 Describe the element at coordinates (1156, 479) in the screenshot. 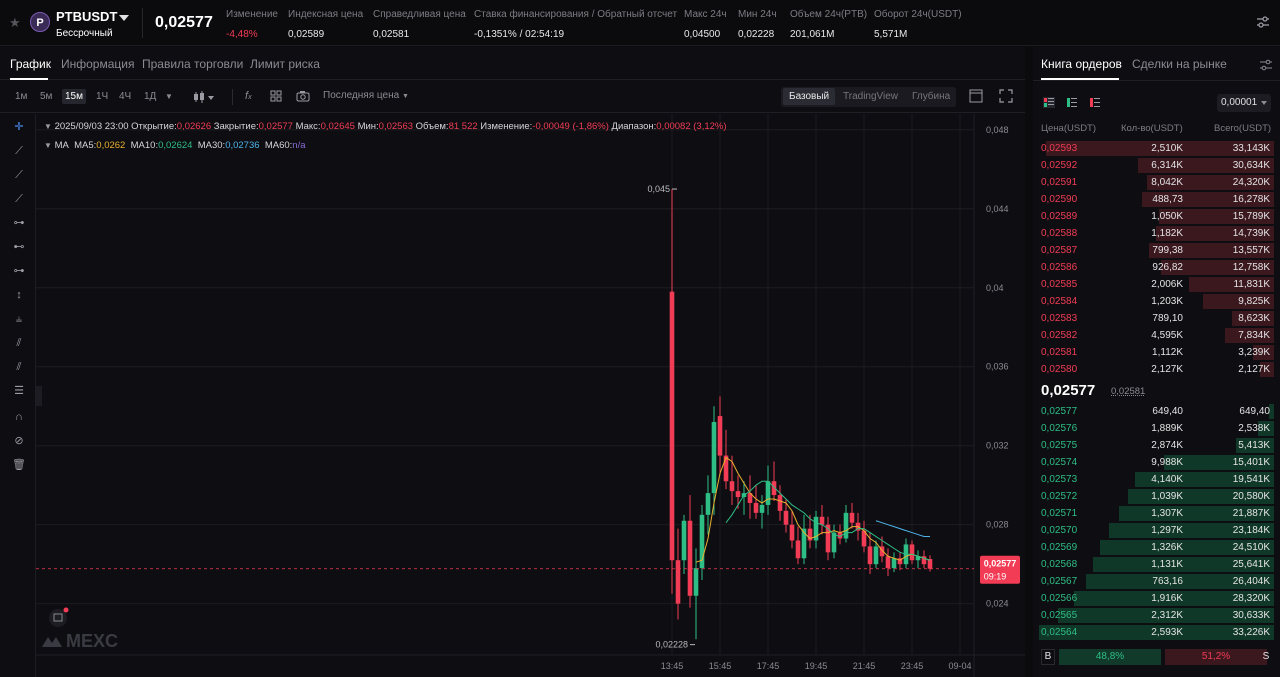

I see `bid-row: 0,02573 4,140K 19,541K` at that location.